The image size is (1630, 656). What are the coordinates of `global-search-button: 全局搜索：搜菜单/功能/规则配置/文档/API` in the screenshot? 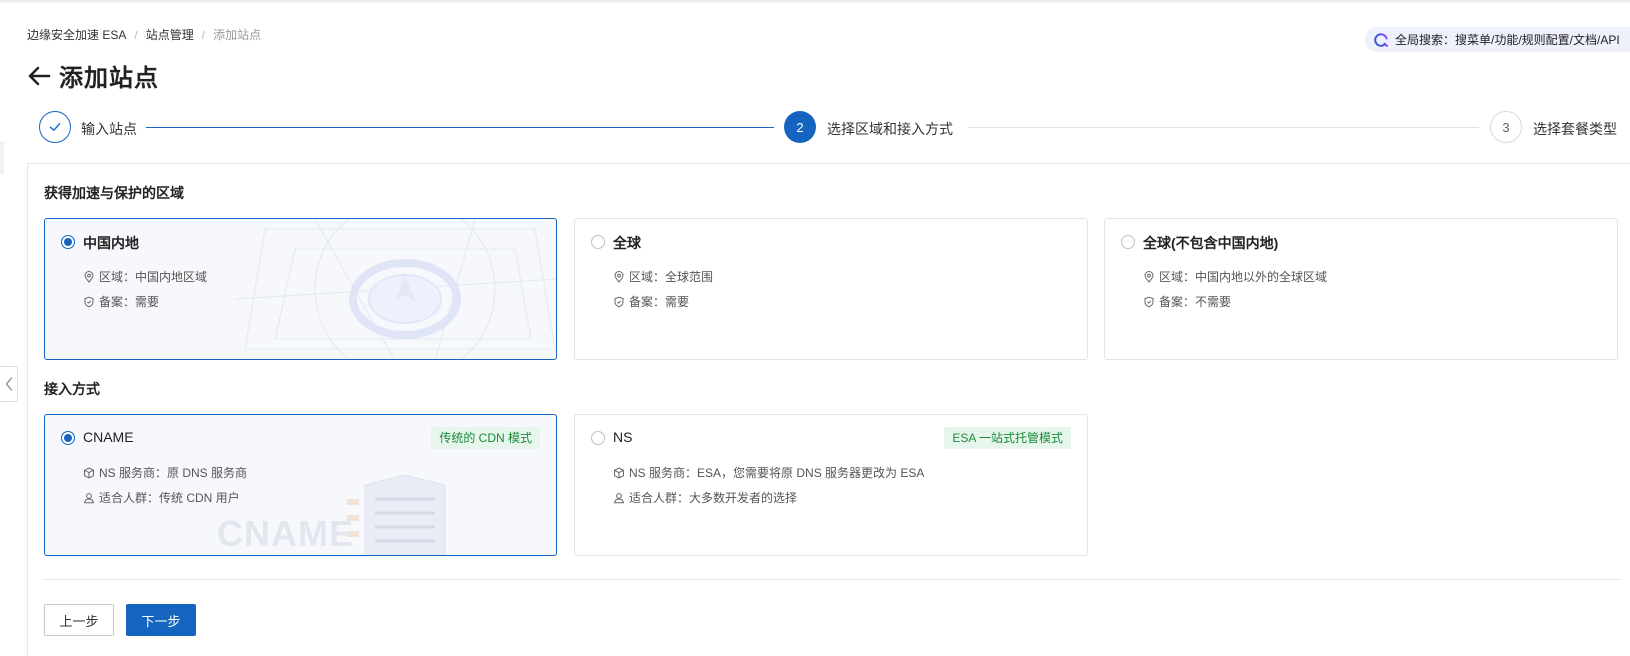 It's located at (1497, 39).